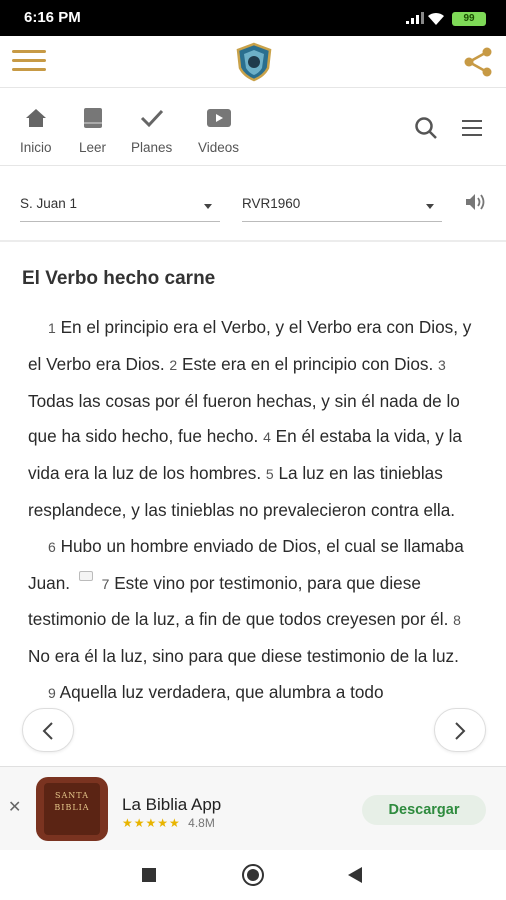 This screenshot has width=506, height=900. I want to click on previous-chapter-button, so click(48, 730).